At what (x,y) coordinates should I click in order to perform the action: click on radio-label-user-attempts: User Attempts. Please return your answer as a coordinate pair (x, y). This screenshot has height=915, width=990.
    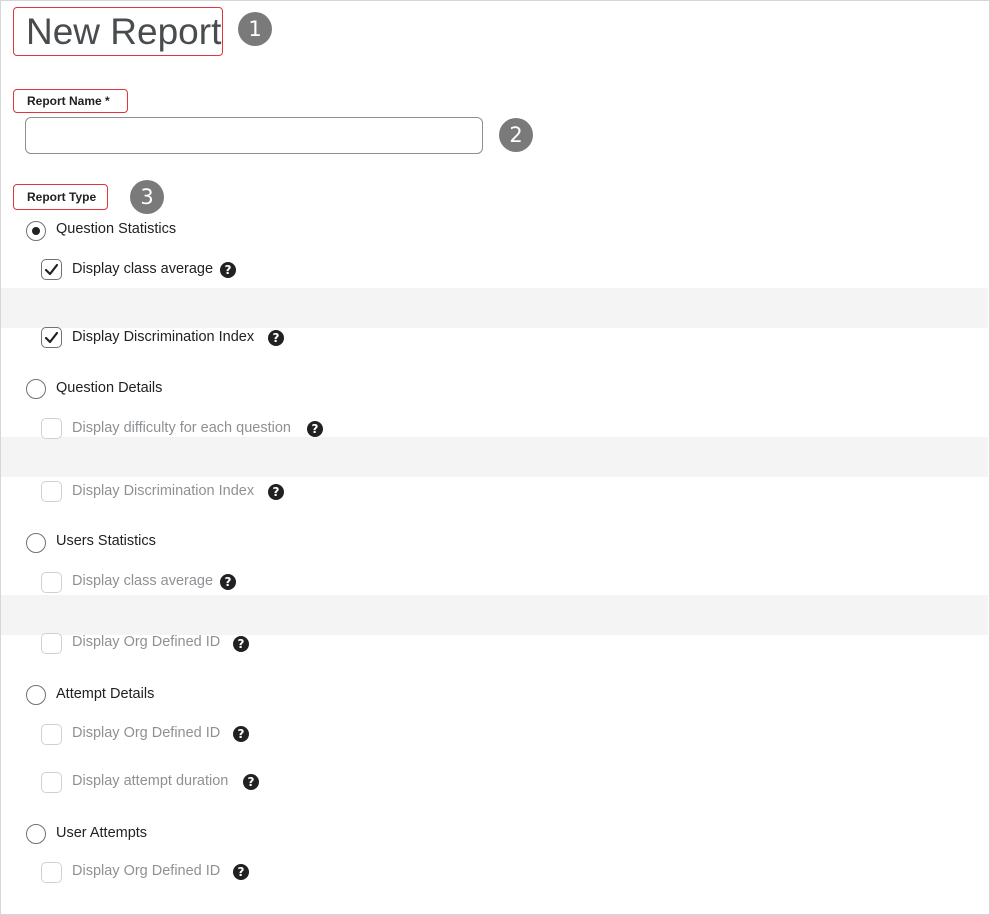
    Looking at the image, I should click on (102, 833).